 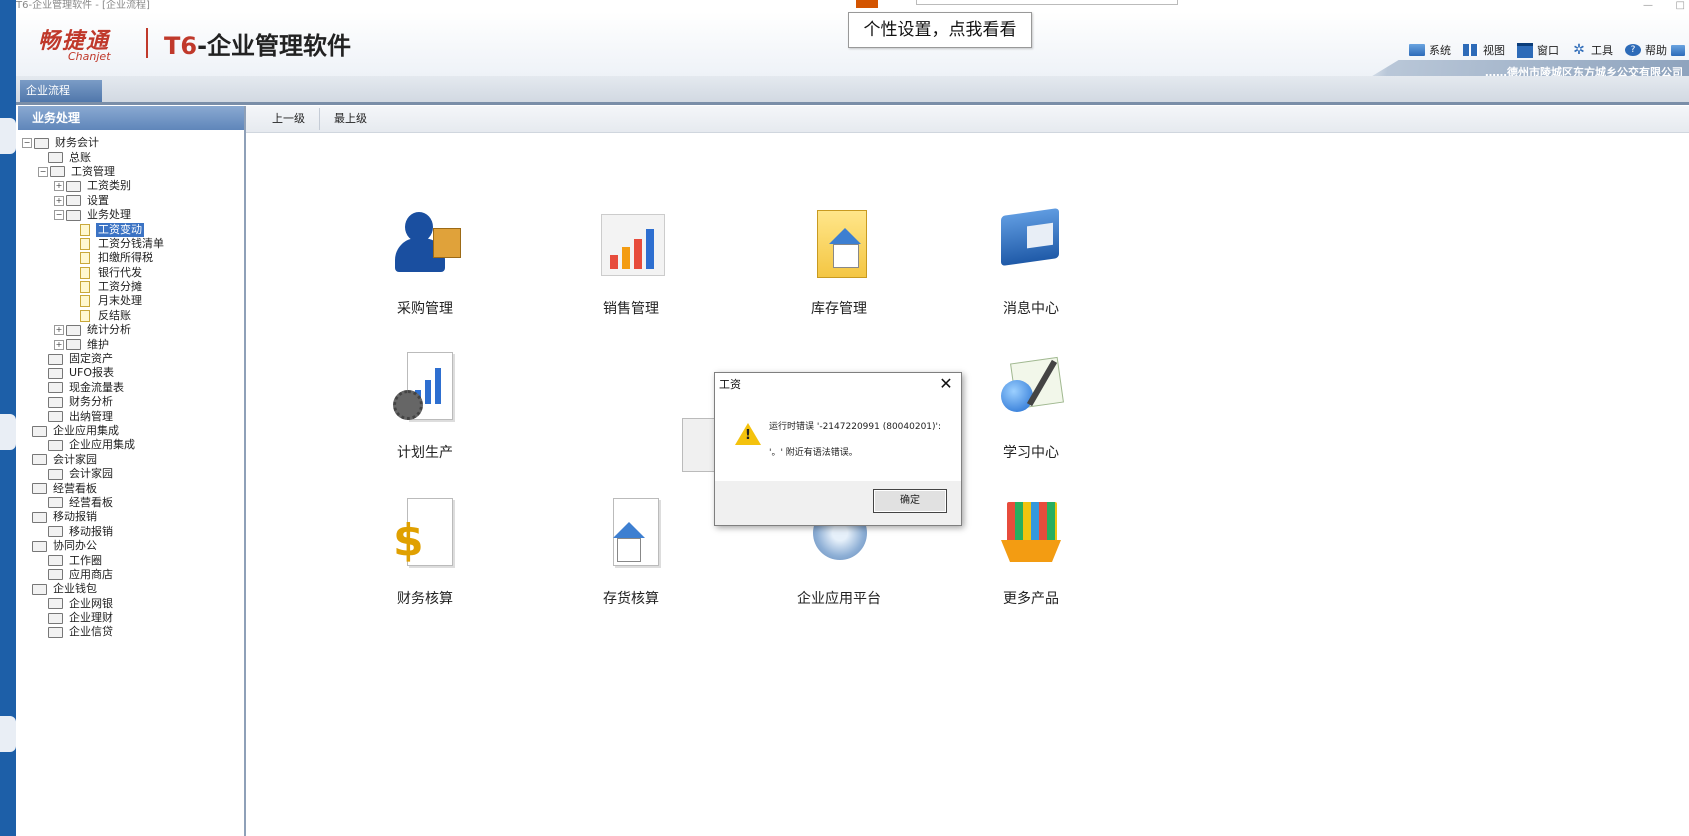 What do you see at coordinates (131, 330) in the screenshot?
I see `tree-node: + 统计分析` at bounding box center [131, 330].